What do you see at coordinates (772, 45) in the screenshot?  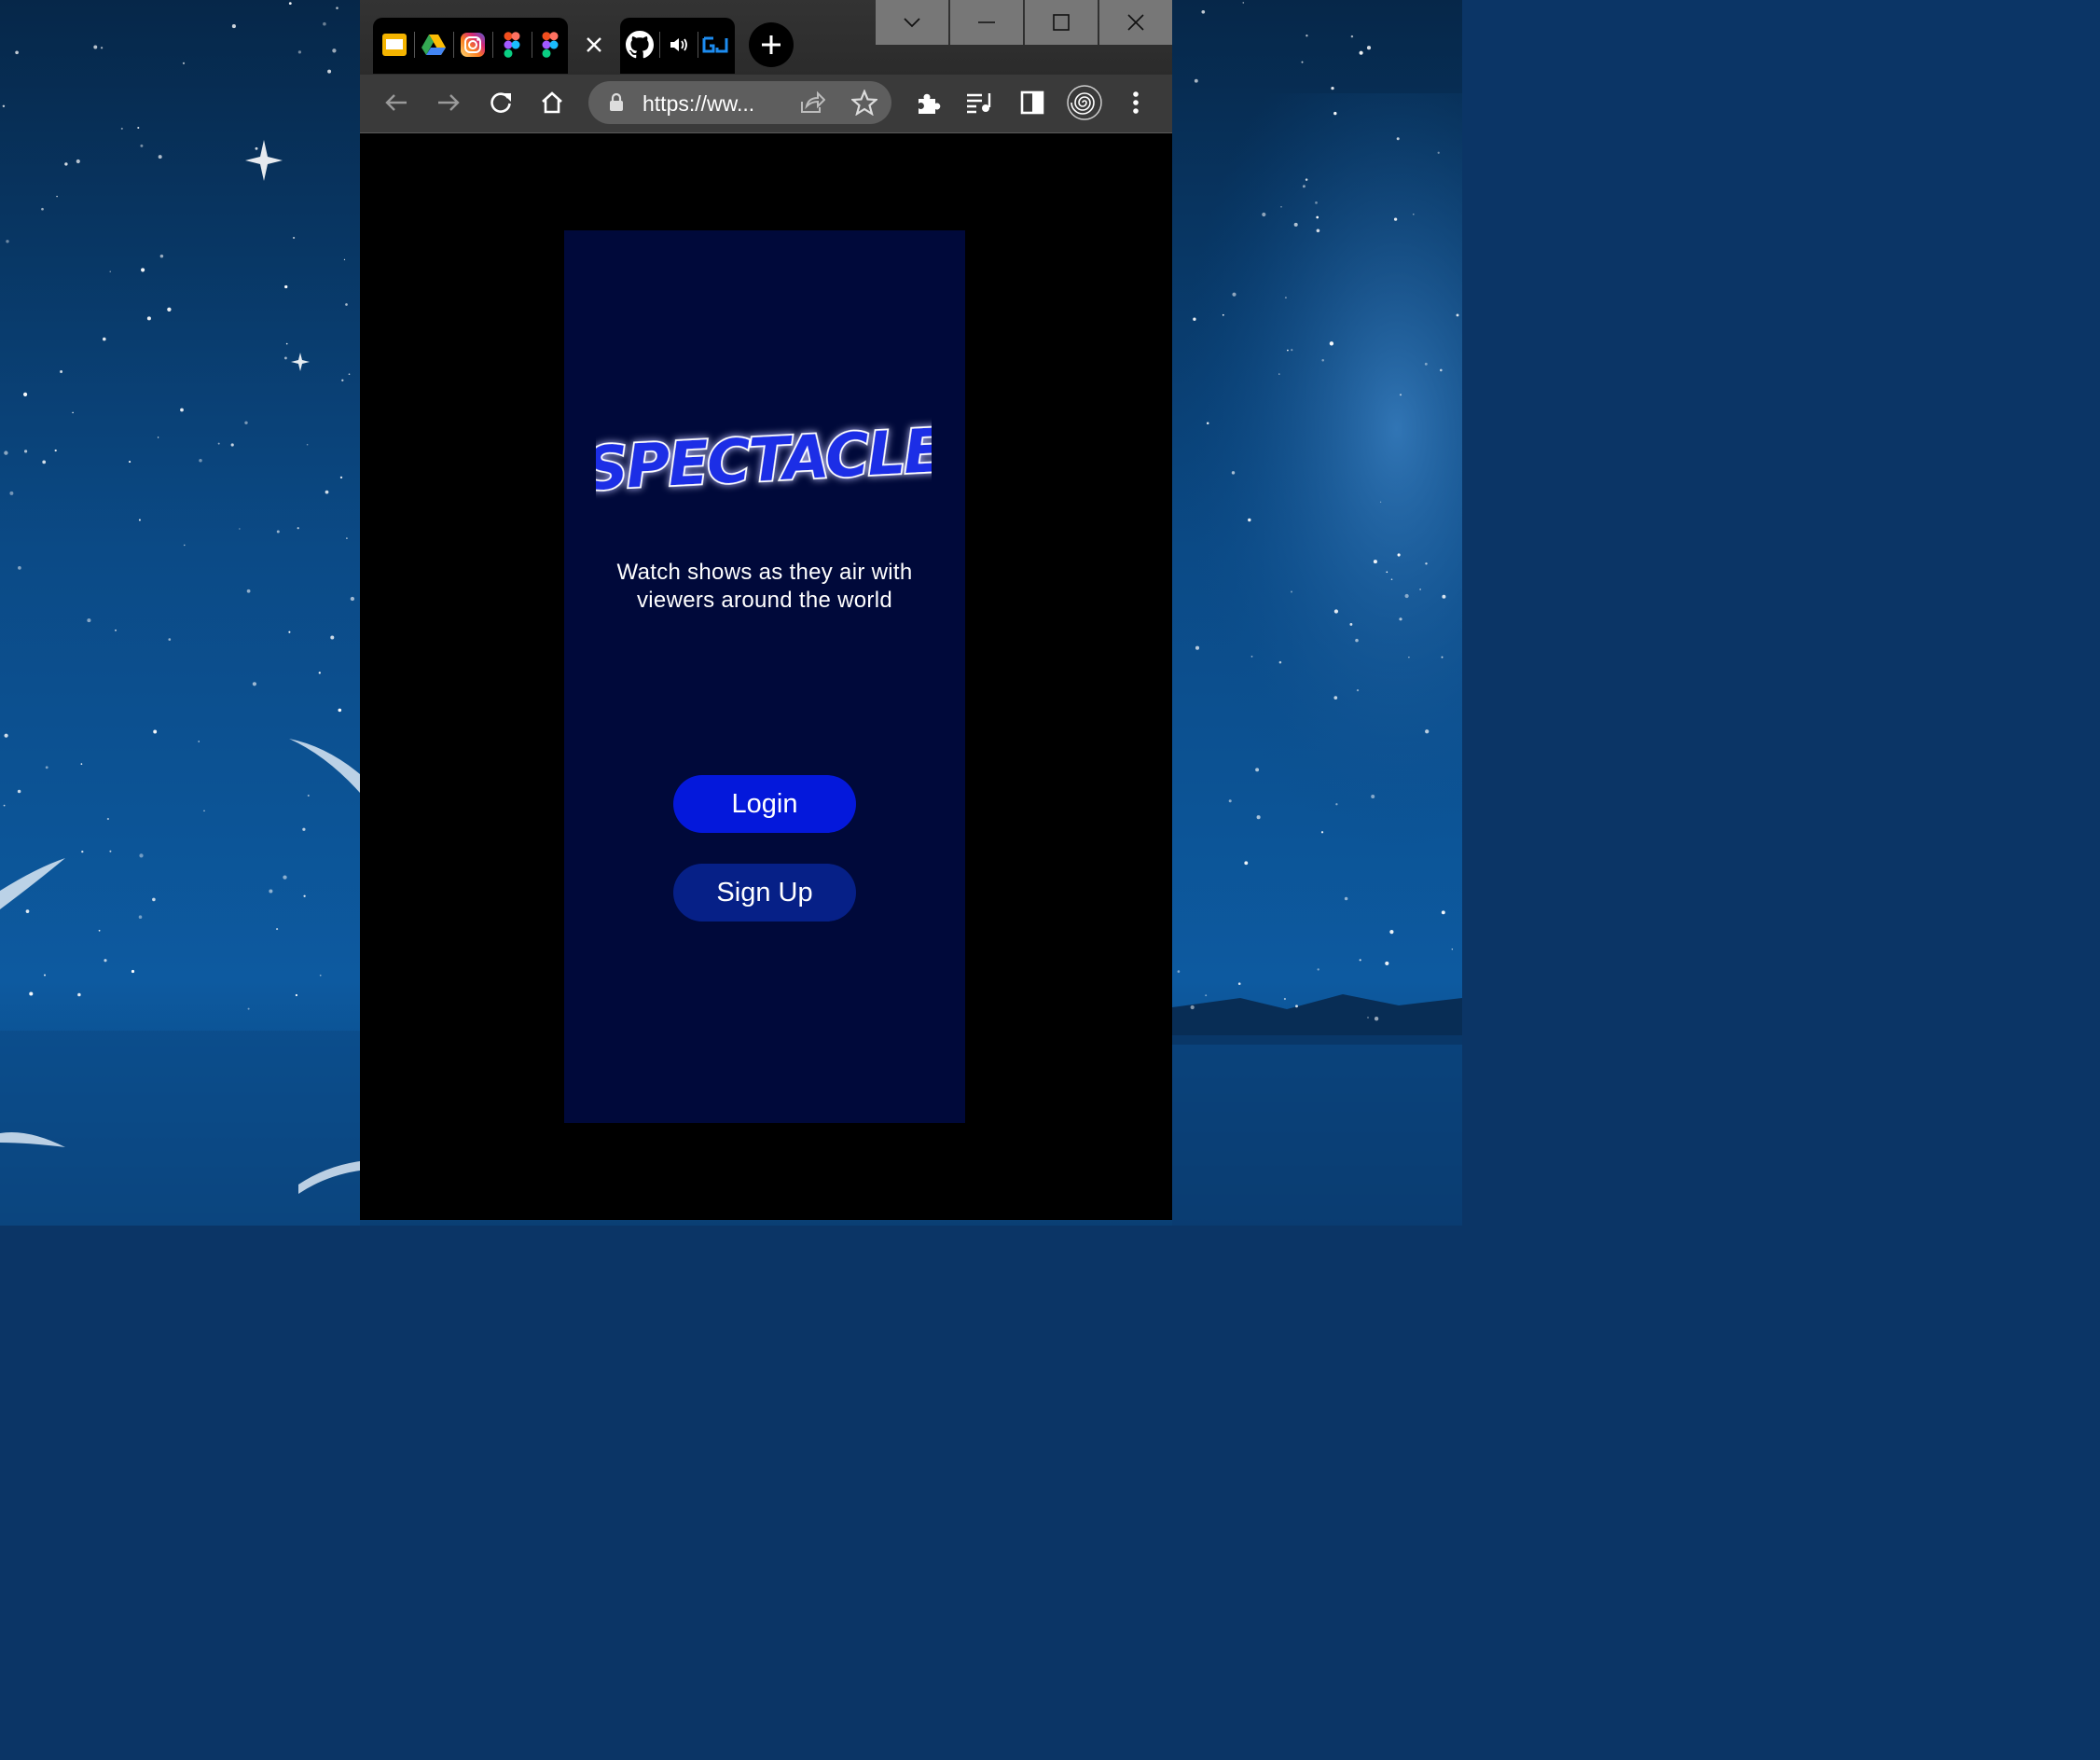 I see `new-tab-plus-icon` at bounding box center [772, 45].